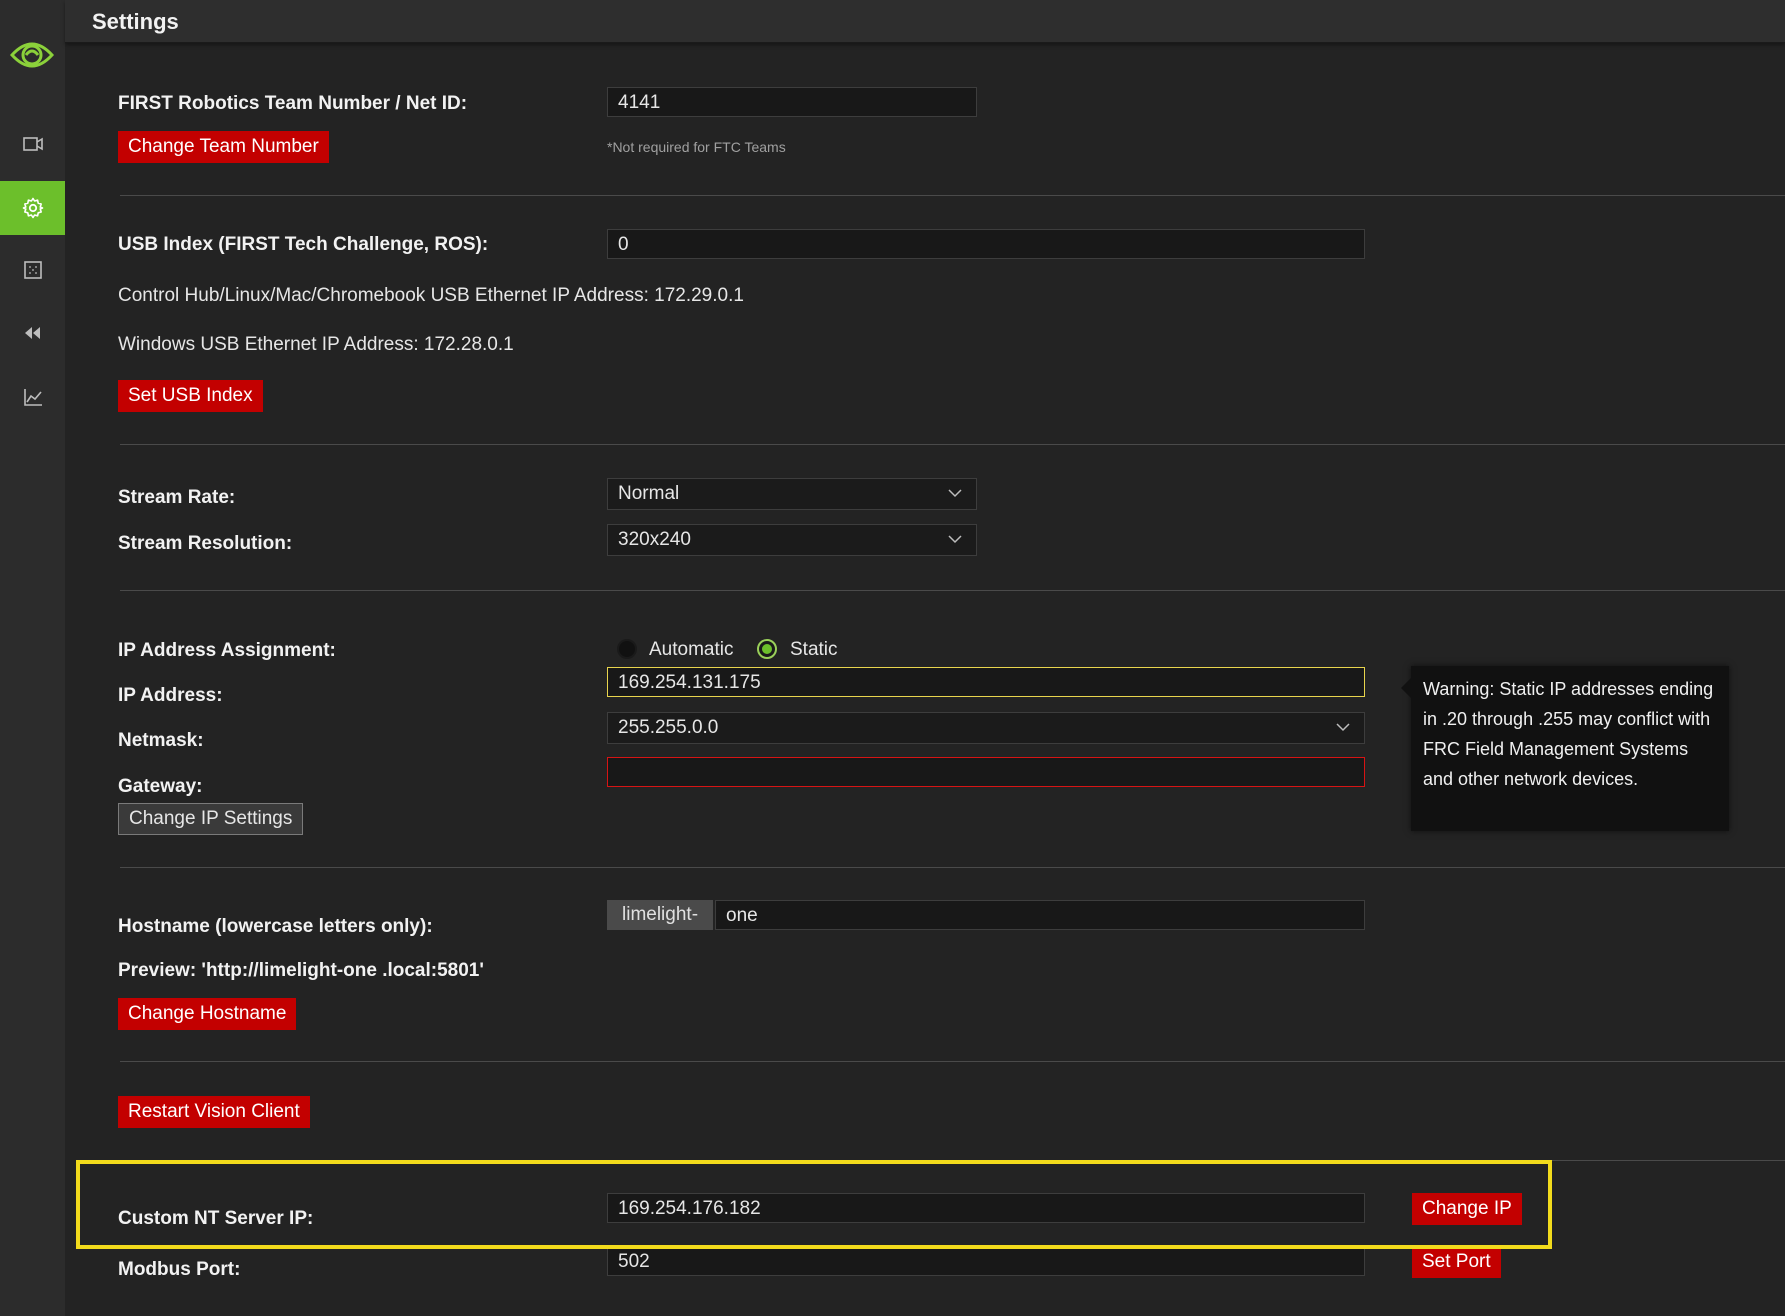  I want to click on sidebar-item-chart, so click(32, 397).